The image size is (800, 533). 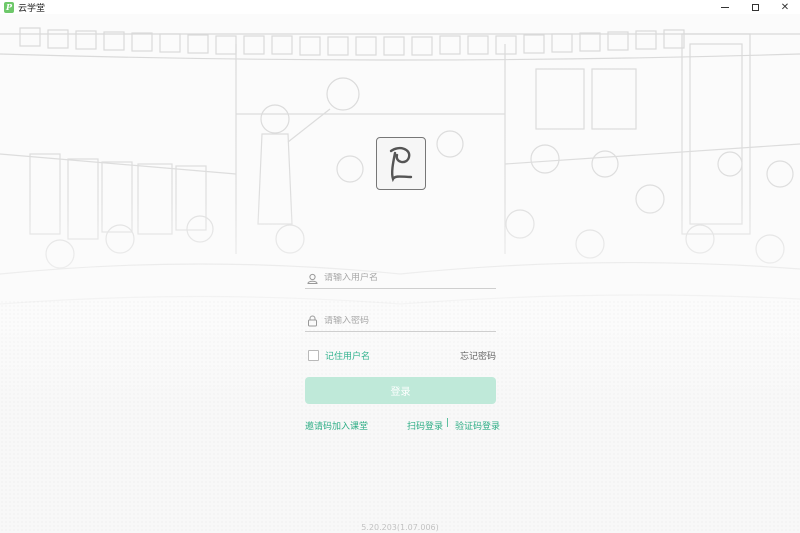 What do you see at coordinates (312, 278) in the screenshot?
I see `user-icon` at bounding box center [312, 278].